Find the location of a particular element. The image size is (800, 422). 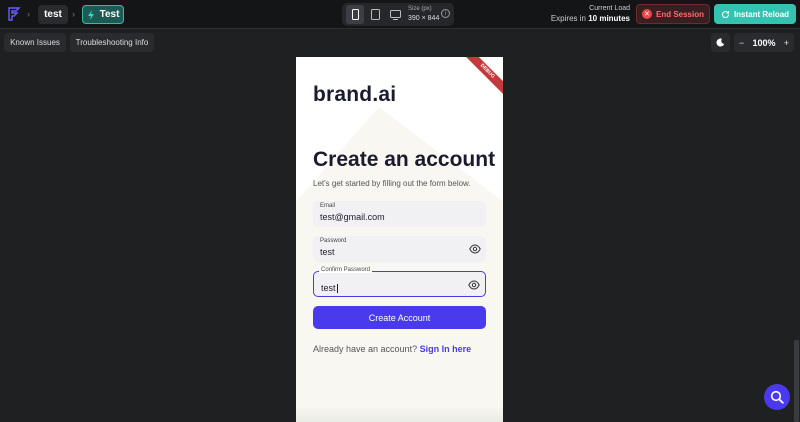

phone-device-button is located at coordinates (355, 14).